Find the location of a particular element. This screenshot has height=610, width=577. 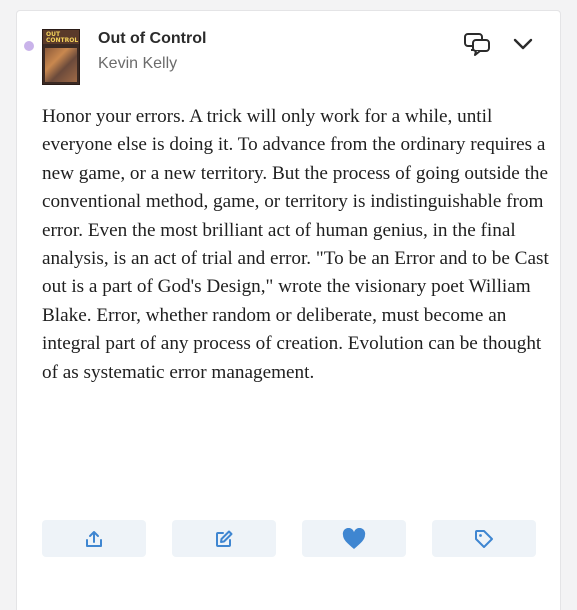

book-cover: OUT CONTROL is located at coordinates (61, 57).